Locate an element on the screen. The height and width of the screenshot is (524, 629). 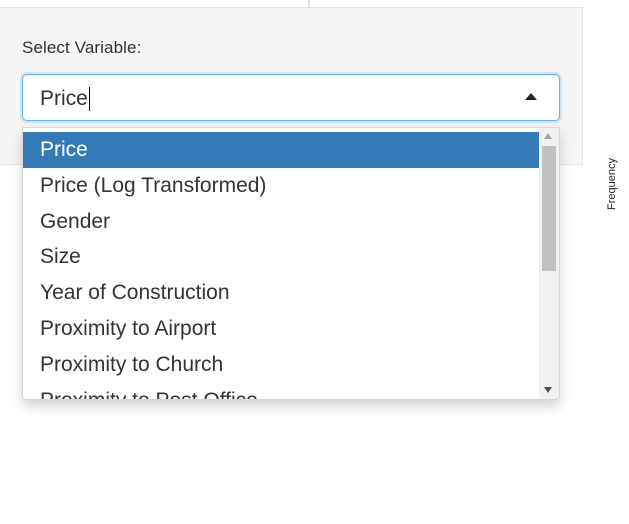
triangle-up-icon is located at coordinates (548, 136).